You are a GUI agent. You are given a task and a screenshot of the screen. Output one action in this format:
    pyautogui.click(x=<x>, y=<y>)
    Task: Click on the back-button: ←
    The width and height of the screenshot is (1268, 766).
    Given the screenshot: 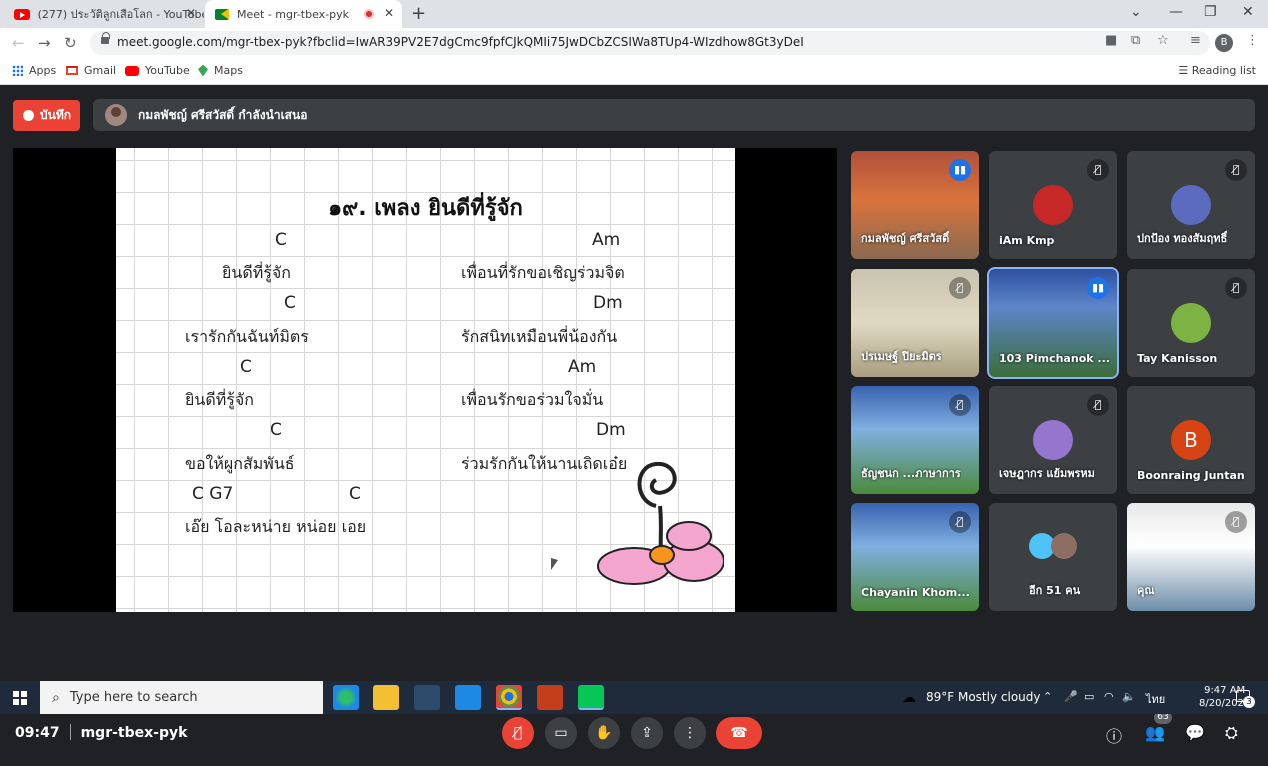 What is the action you would take?
    pyautogui.click(x=18, y=43)
    